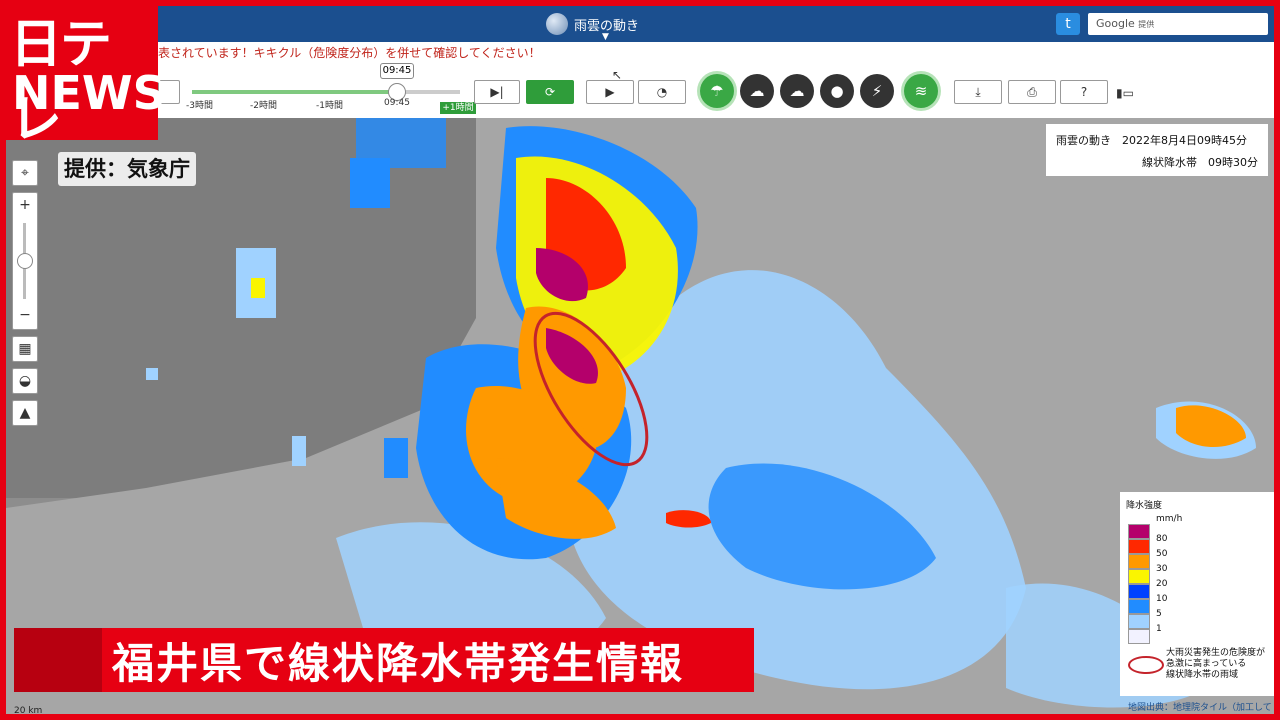 Image resolution: width=1280 pixels, height=720 pixels. What do you see at coordinates (25, 173) in the screenshot?
I see `location-pin-button: ⌖` at bounding box center [25, 173].